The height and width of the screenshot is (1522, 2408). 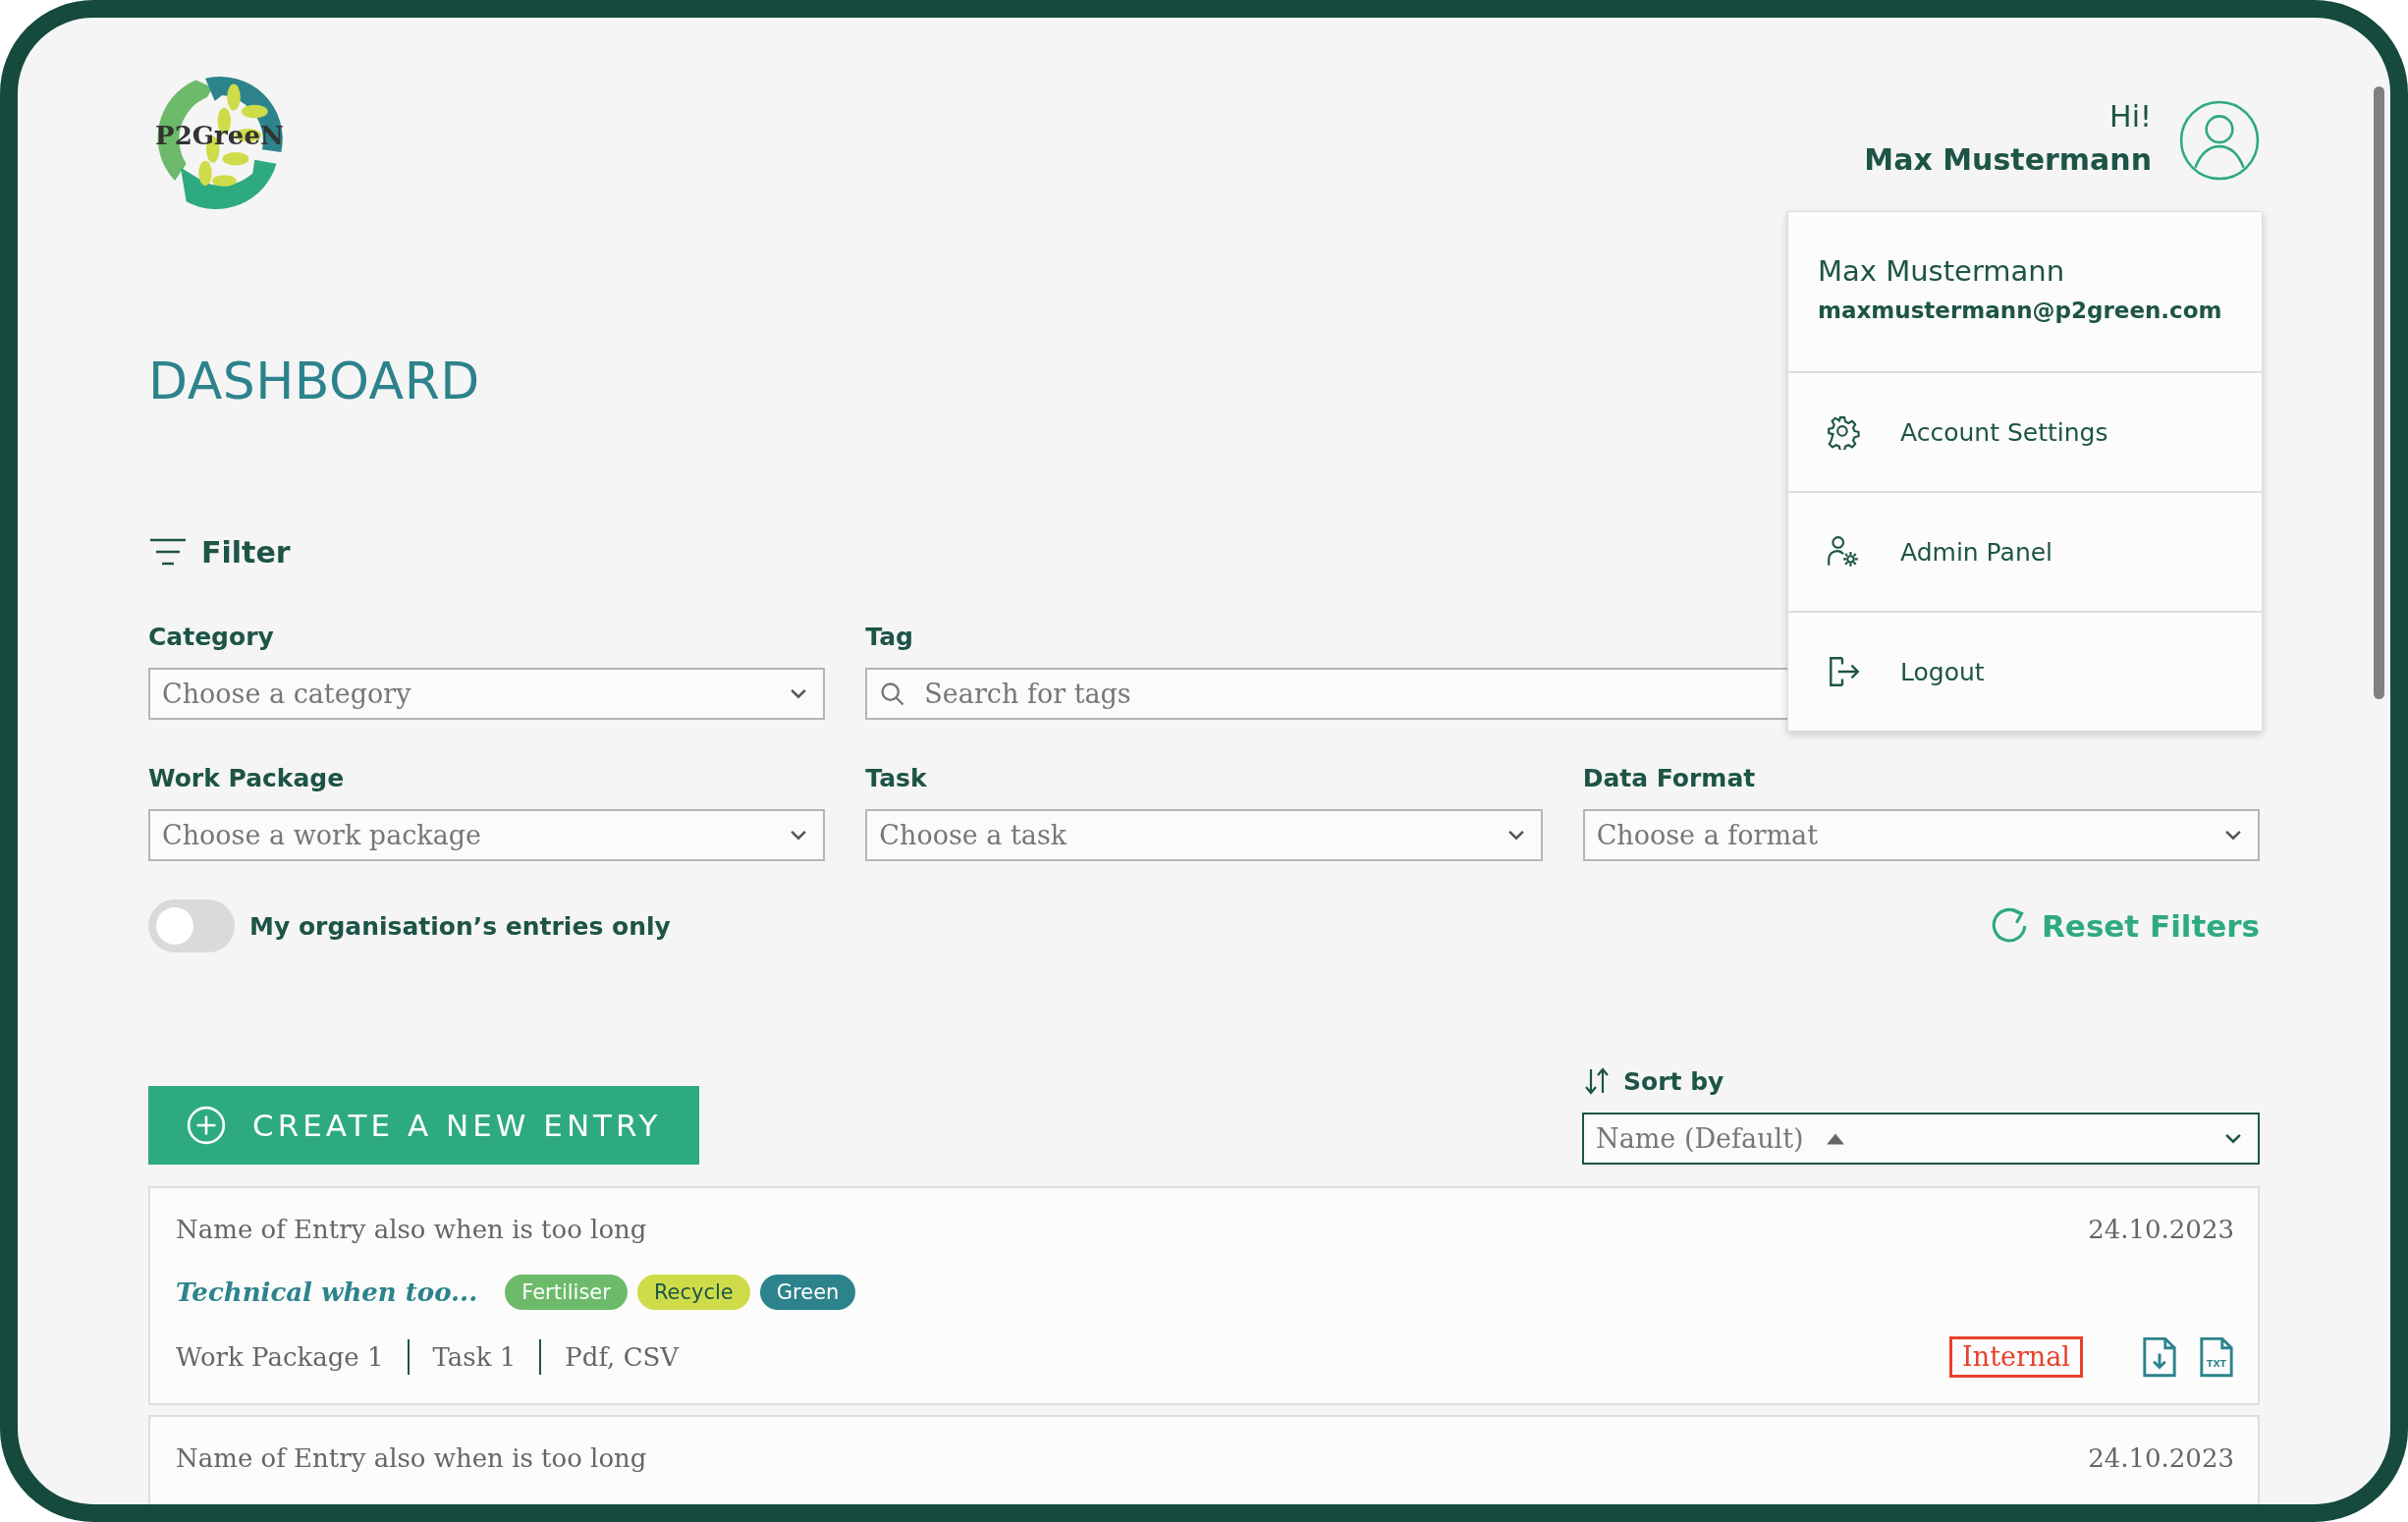 I want to click on sort-dropdown: Name (Default), so click(x=1921, y=1139).